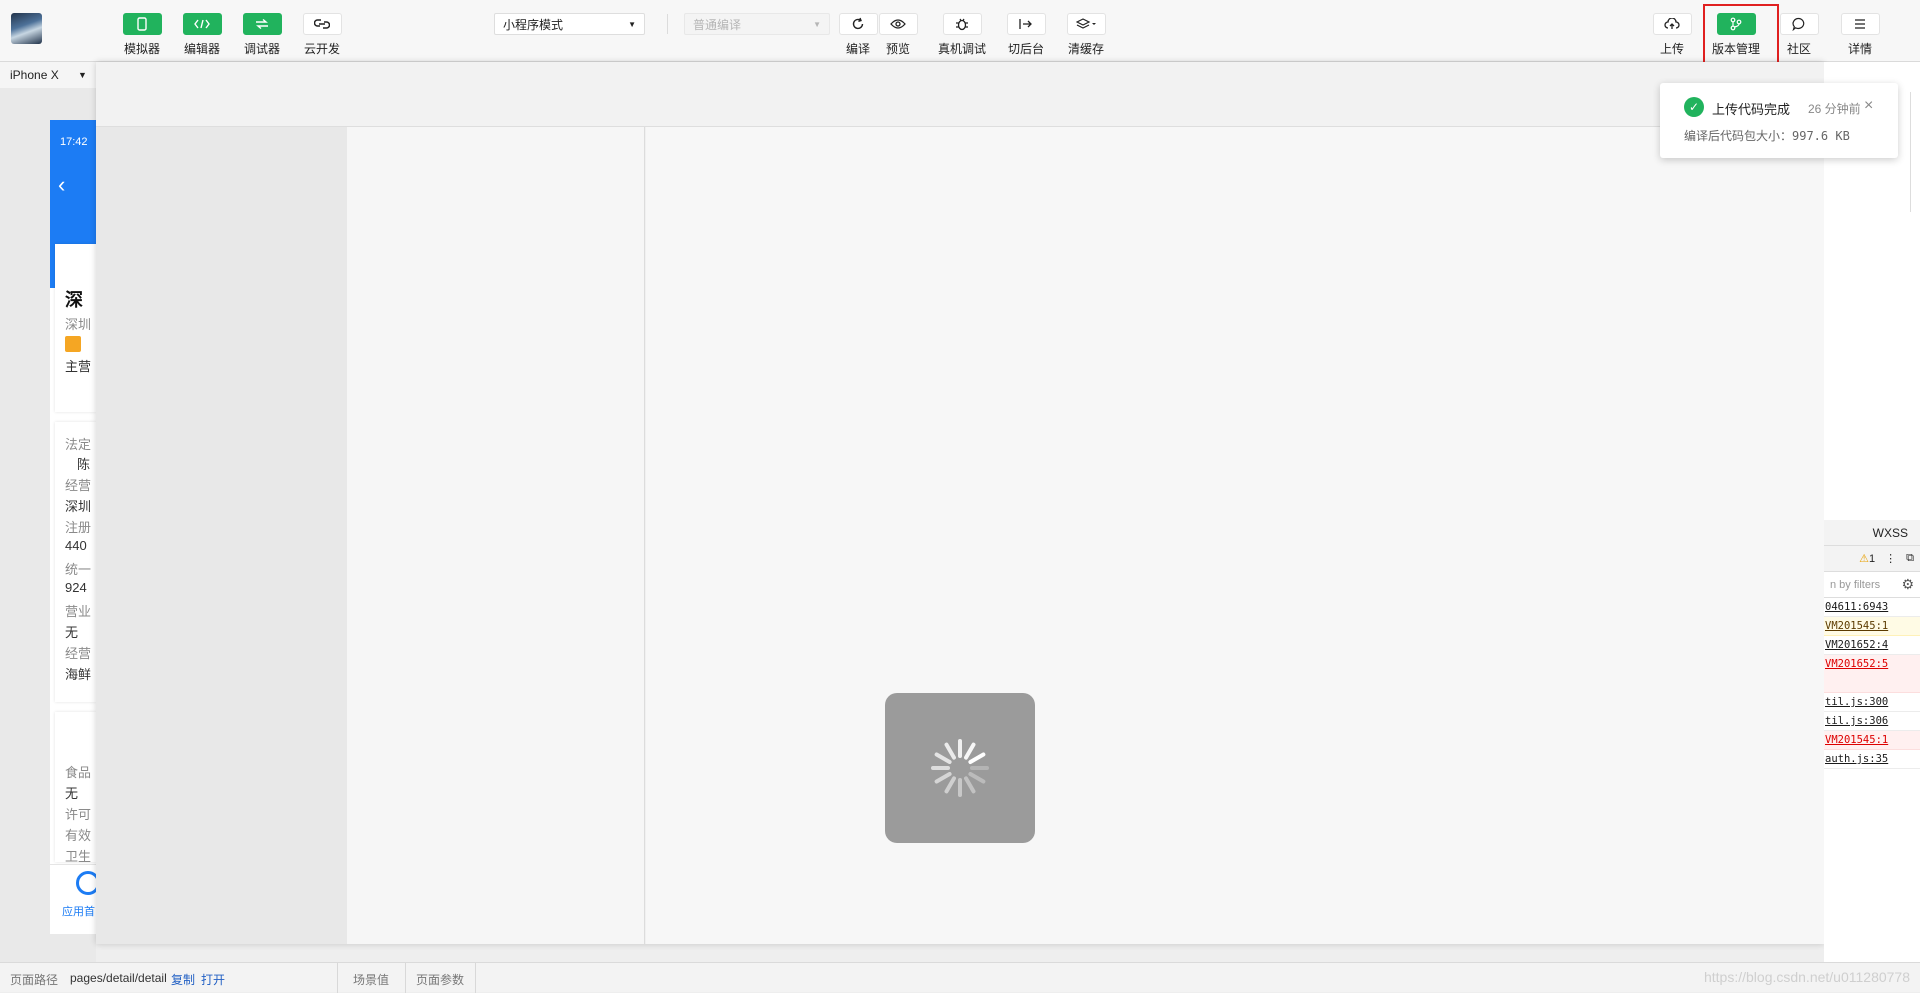  I want to click on info-value: 海鲜, so click(78, 674).